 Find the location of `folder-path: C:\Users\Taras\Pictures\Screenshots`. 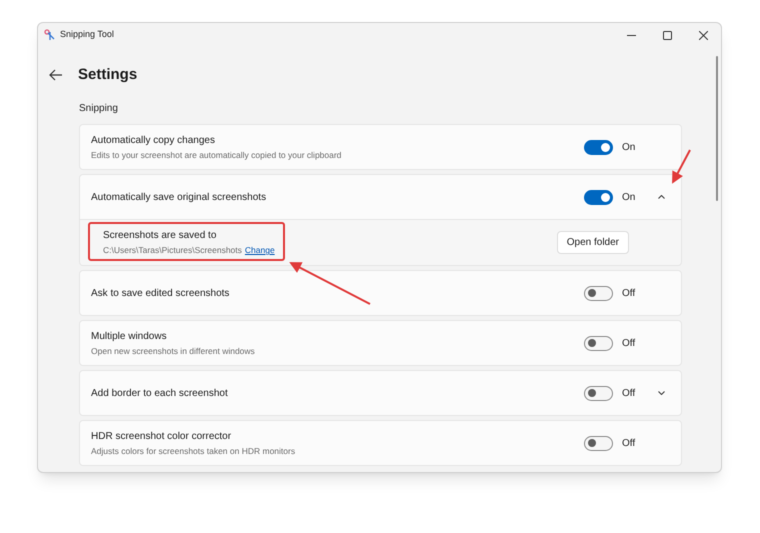

folder-path: C:\Users\Taras\Pictures\Screenshots is located at coordinates (172, 250).